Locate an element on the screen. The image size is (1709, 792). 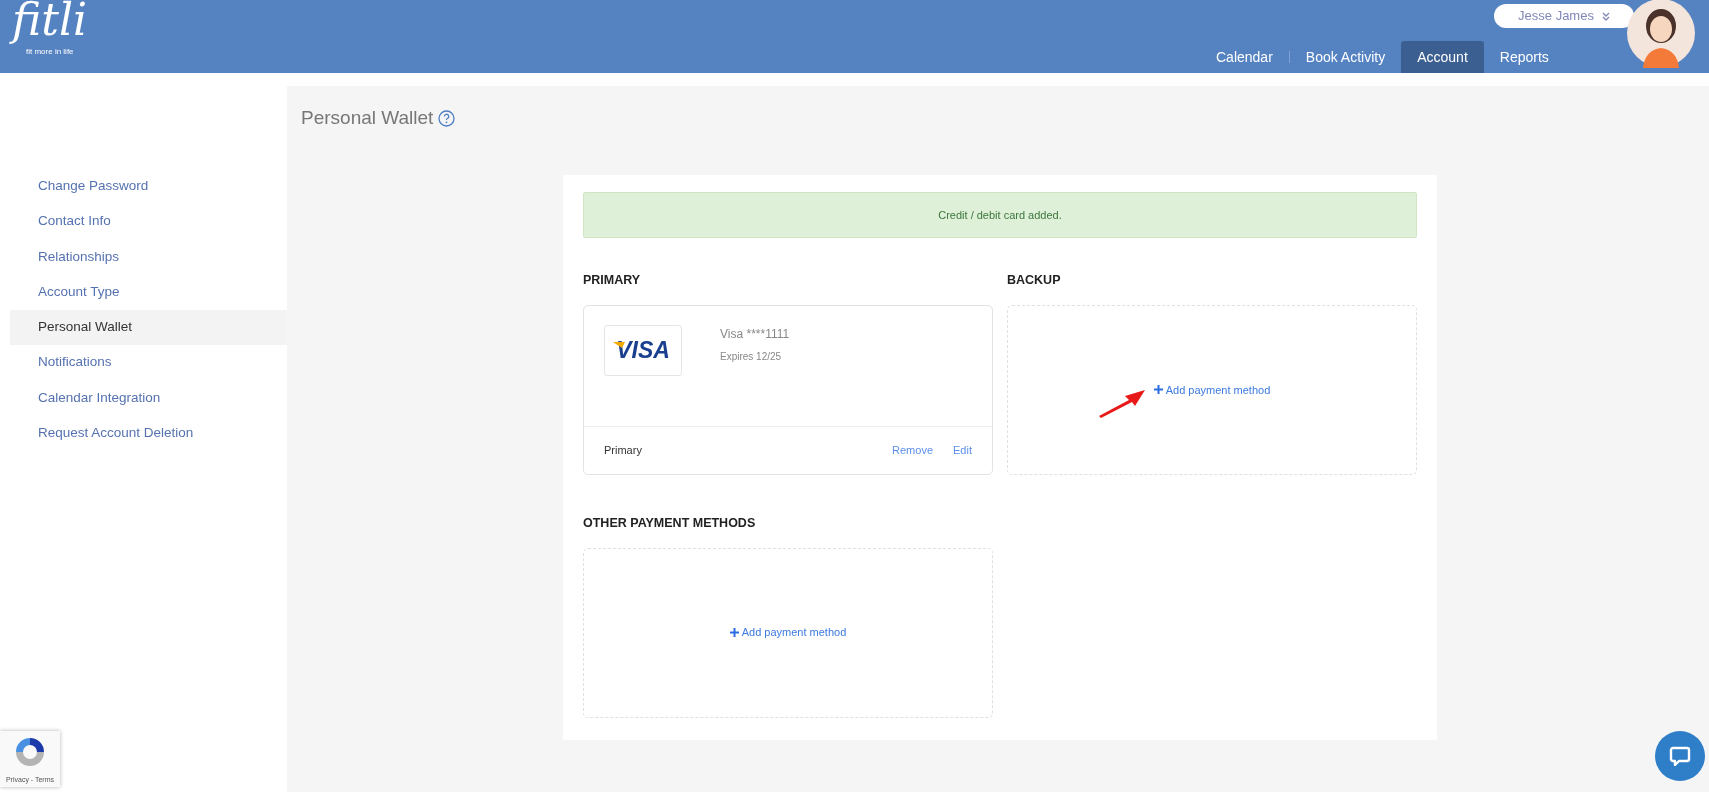
sidebar-item: Request Account Deletion is located at coordinates (148, 433).